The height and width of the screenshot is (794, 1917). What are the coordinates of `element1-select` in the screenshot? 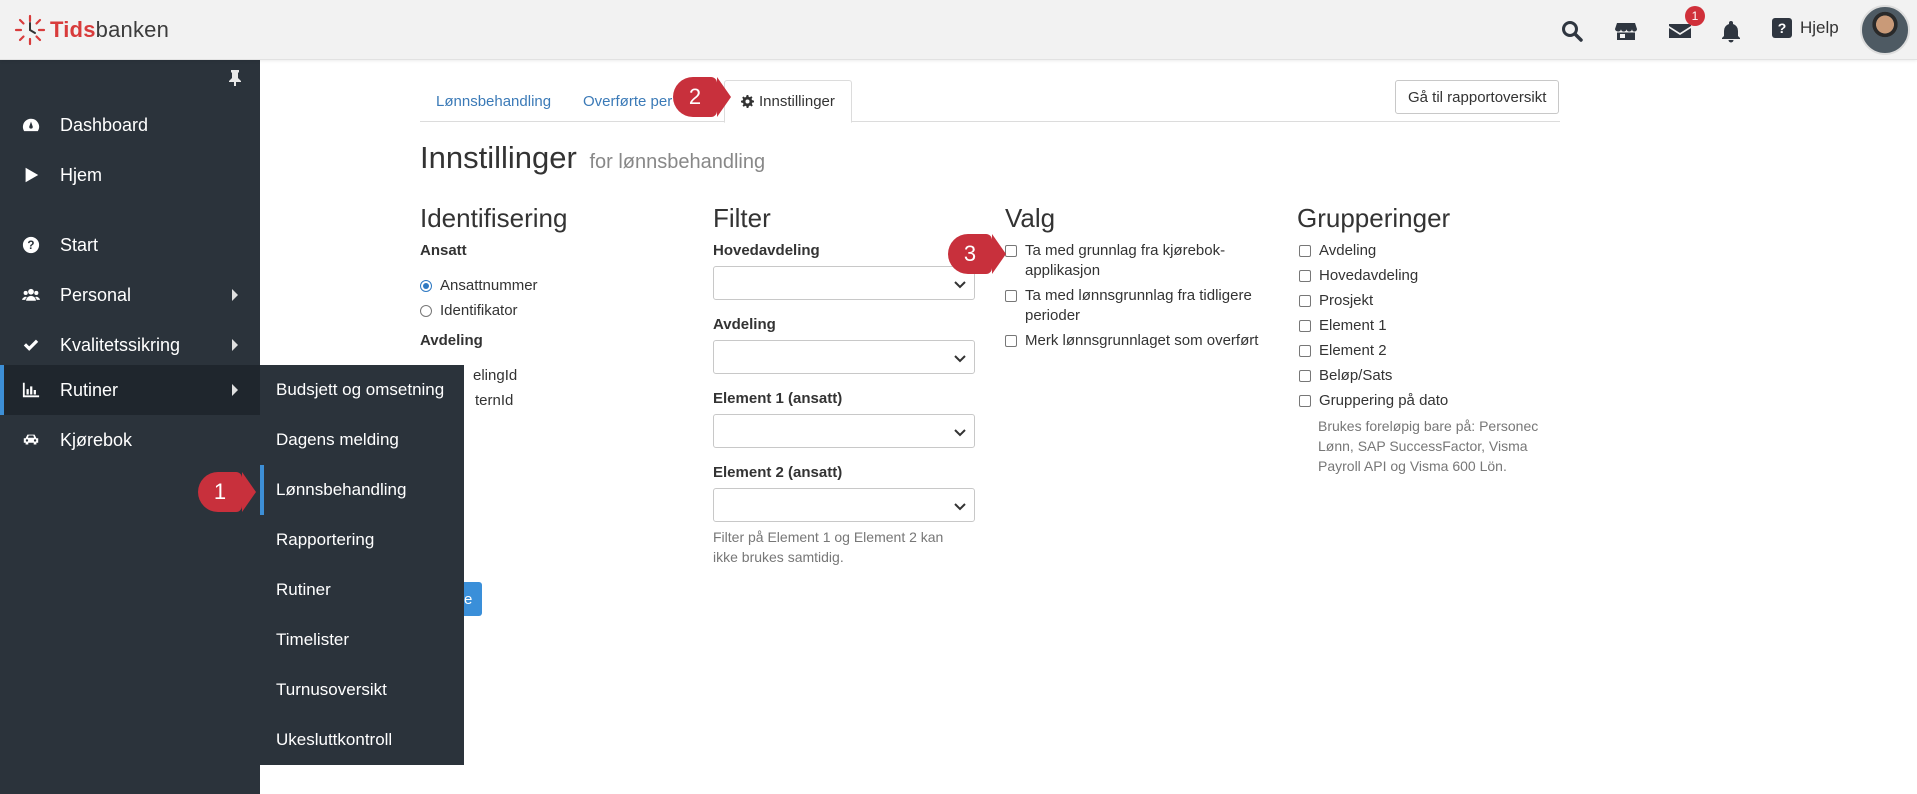 It's located at (844, 431).